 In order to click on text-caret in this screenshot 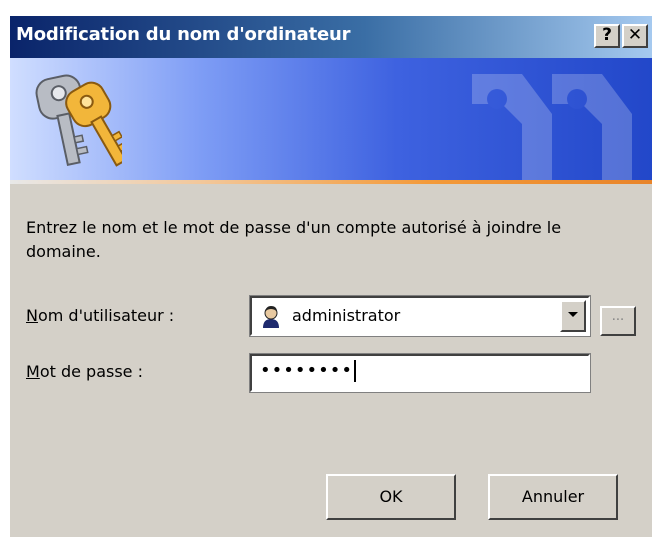, I will do `click(354, 371)`.